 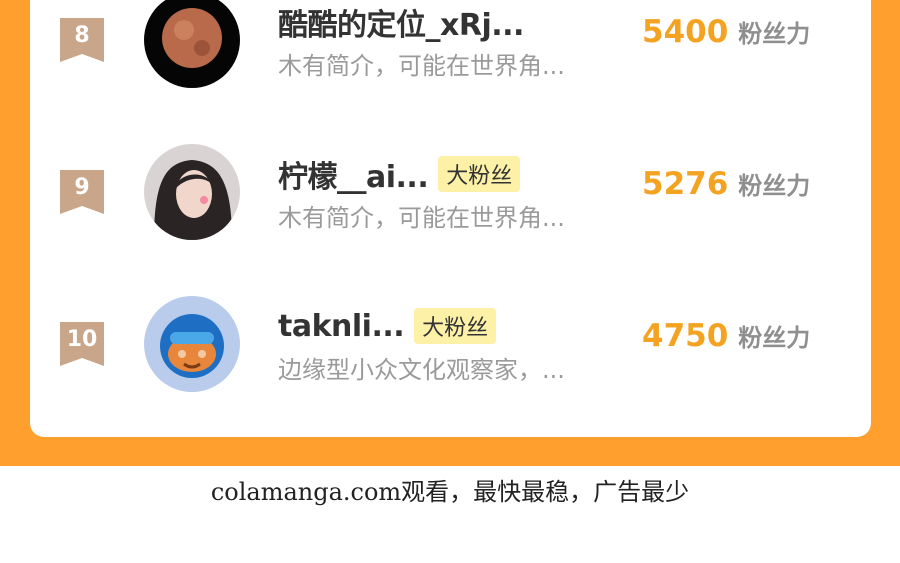 I want to click on fan-power-value: 4750, so click(x=685, y=336).